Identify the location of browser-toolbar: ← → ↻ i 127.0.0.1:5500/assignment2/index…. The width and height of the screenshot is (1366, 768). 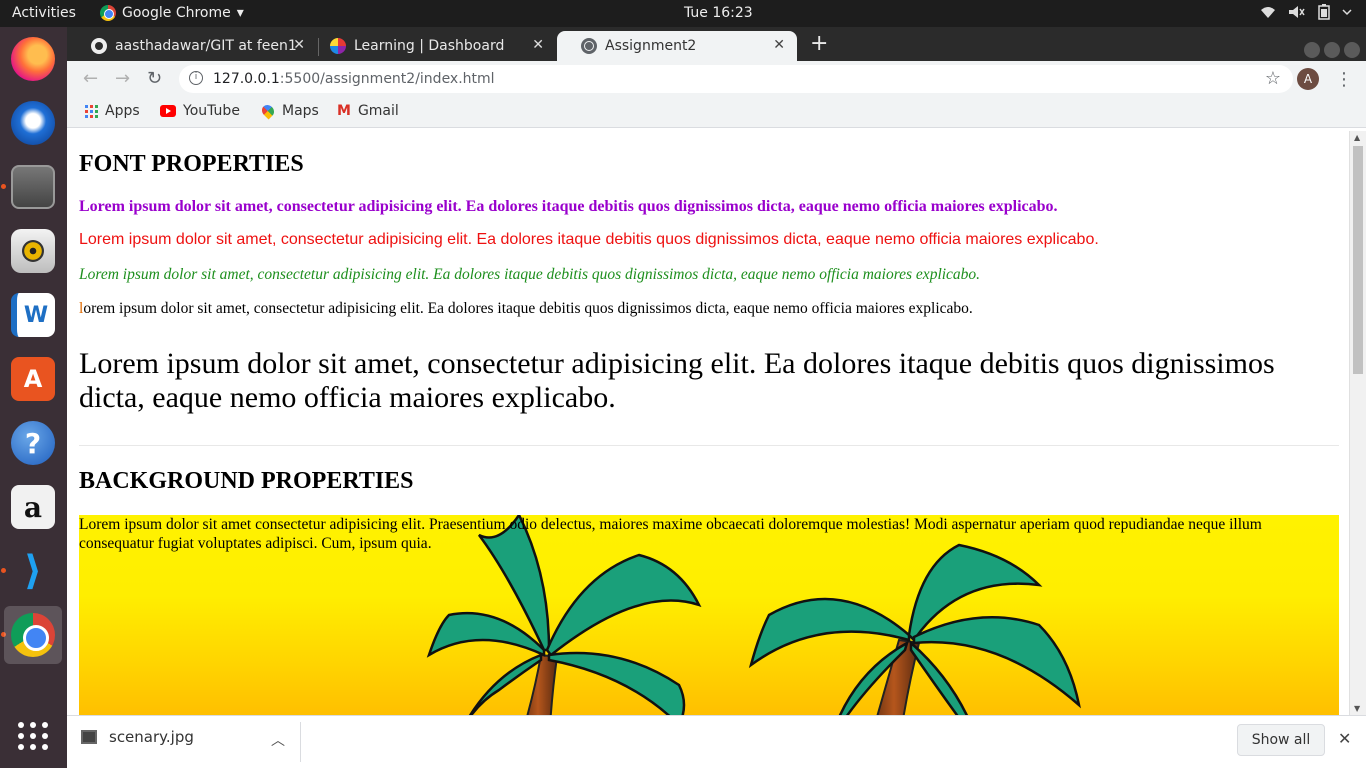
(716, 79).